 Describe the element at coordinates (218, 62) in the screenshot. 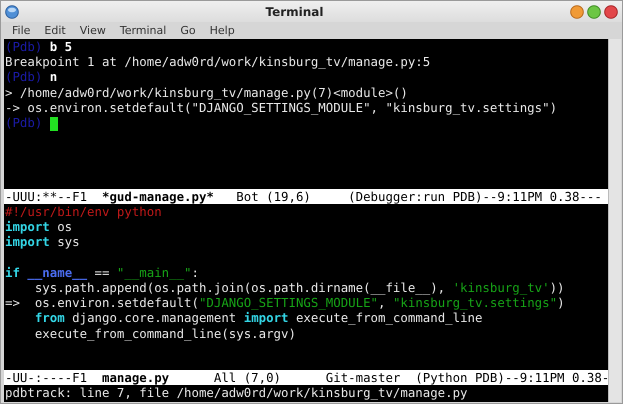

I see `terminal-line: Breakpoint 1 at /home/adw0rd/work/kinsburg_tv/manage.py:5` at that location.